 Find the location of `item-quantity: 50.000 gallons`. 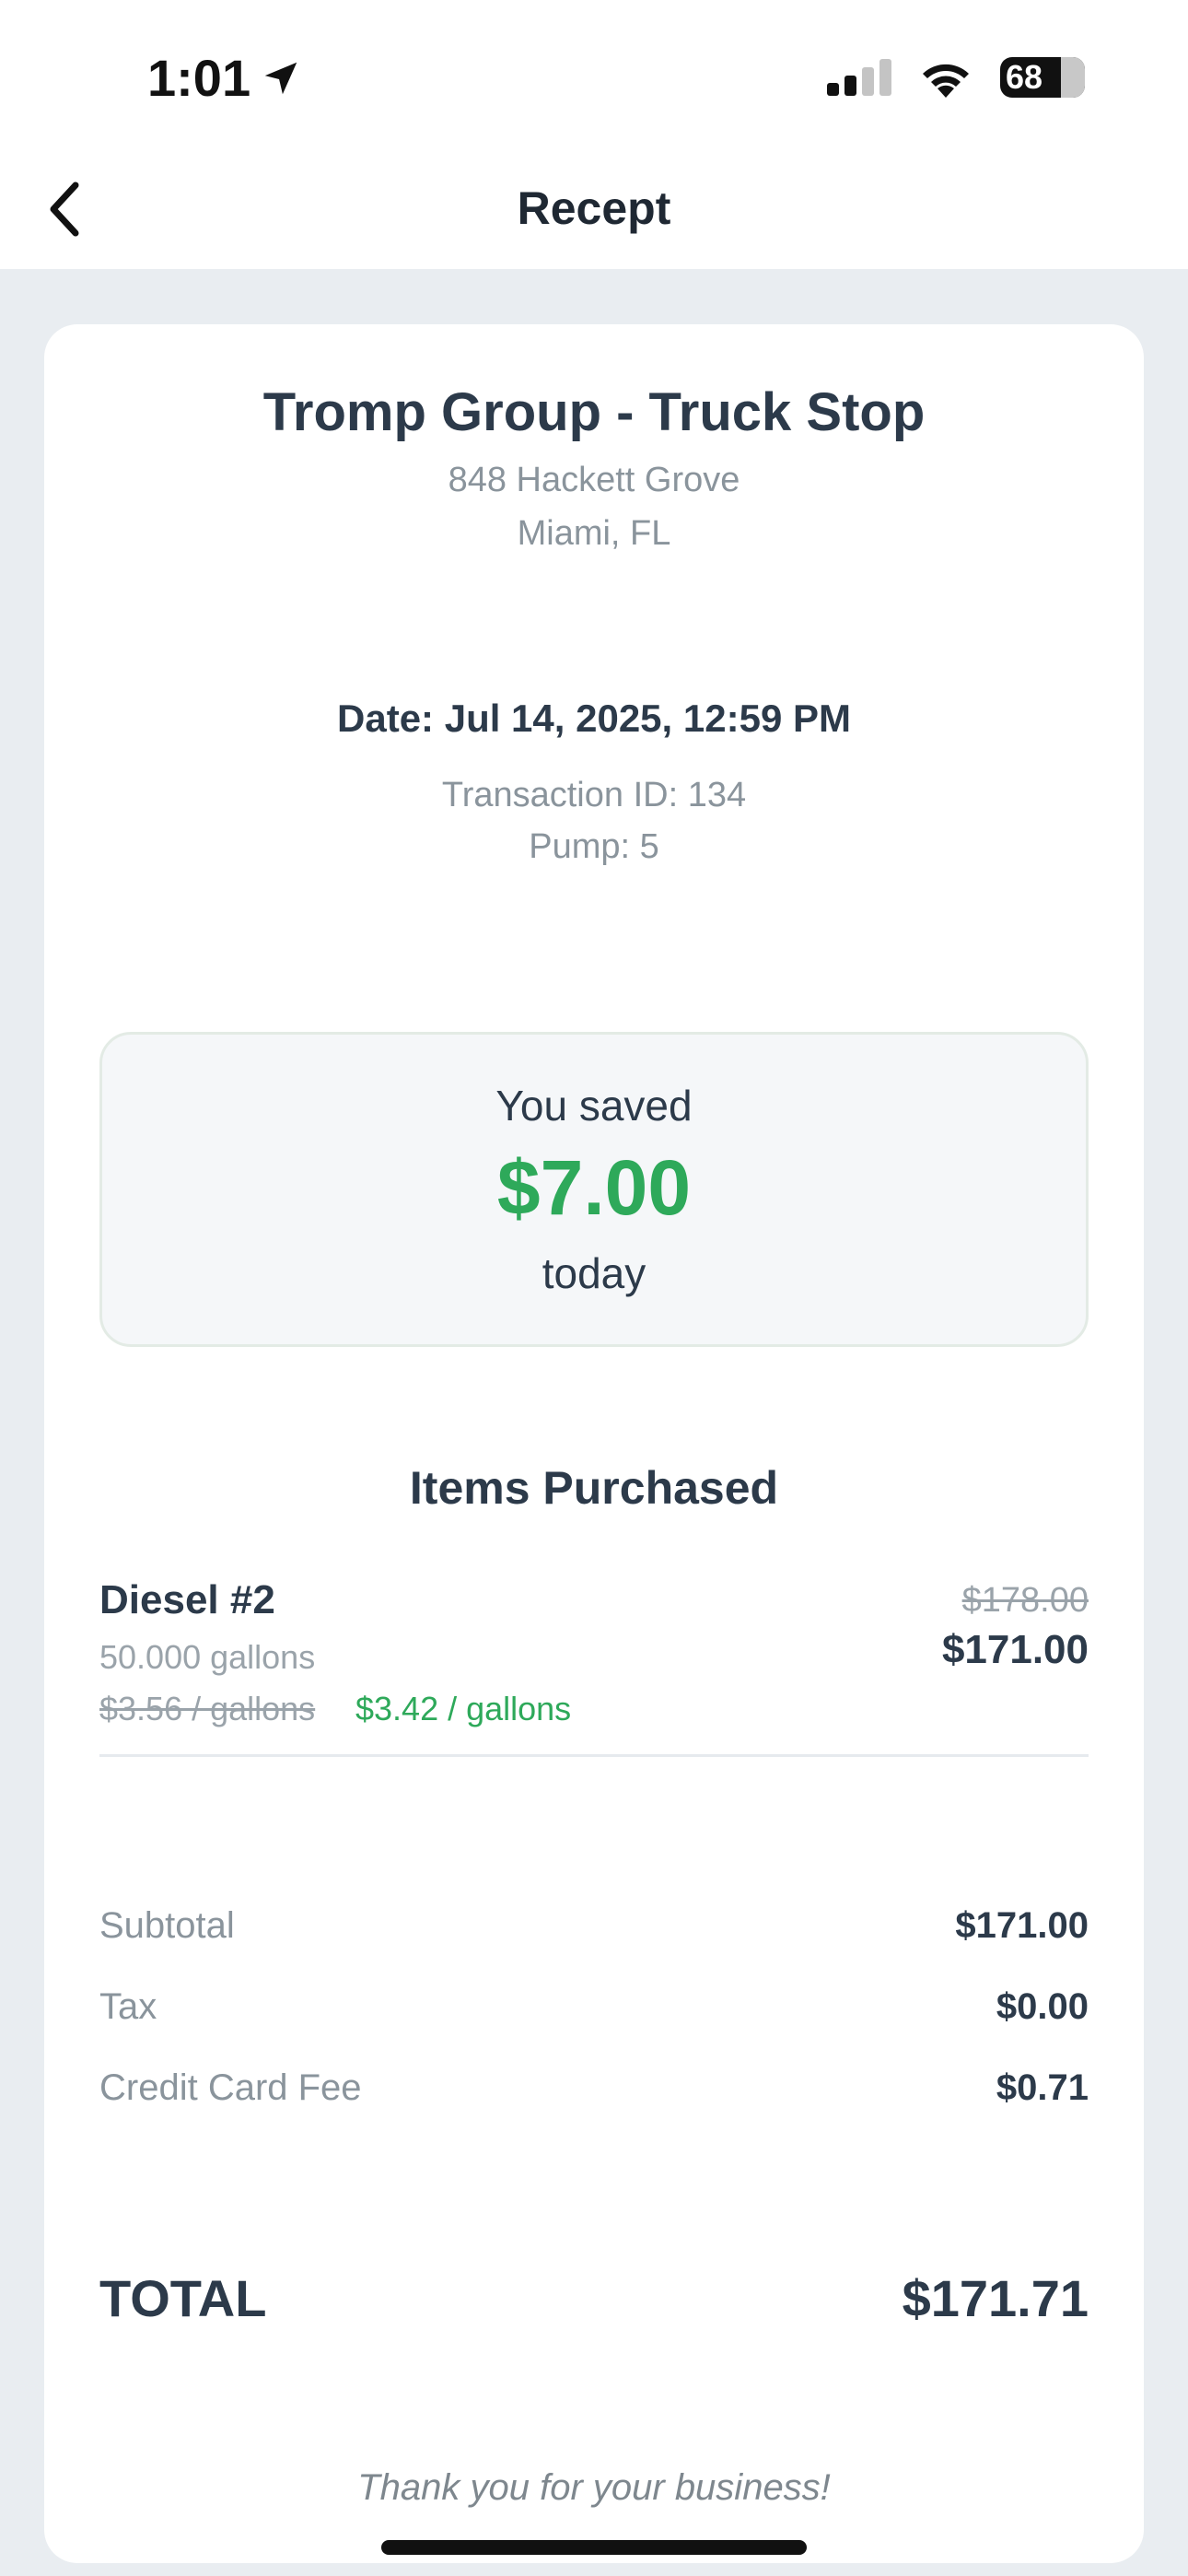

item-quantity: 50.000 gallons is located at coordinates (207, 1657).